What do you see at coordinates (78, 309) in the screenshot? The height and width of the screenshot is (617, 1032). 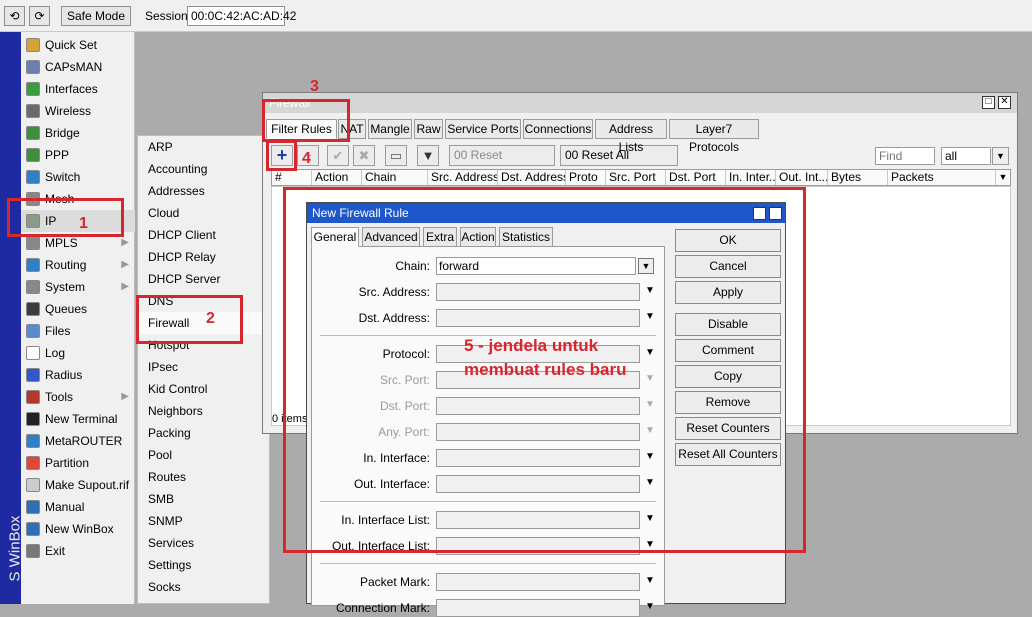 I see `menu-item-queues: Queues` at bounding box center [78, 309].